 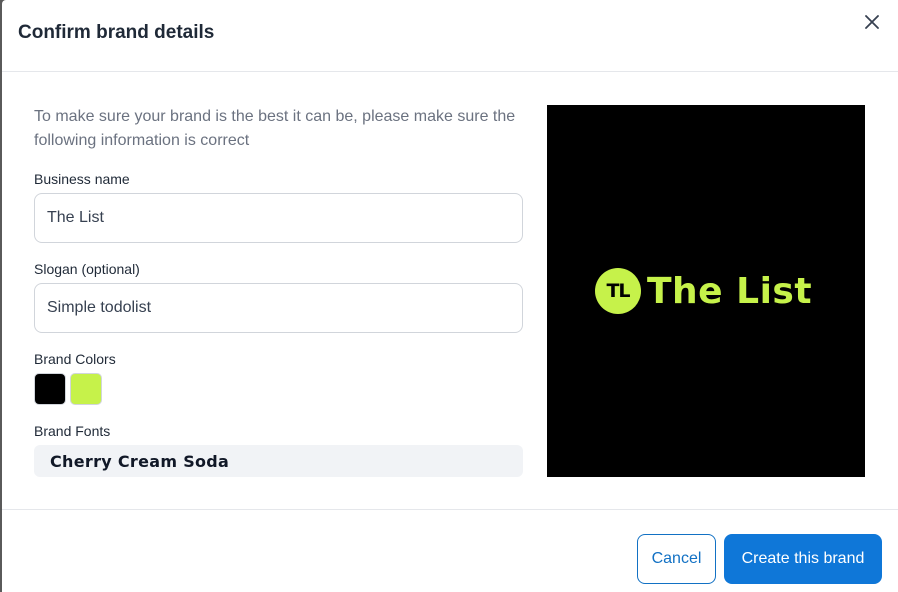 What do you see at coordinates (75, 359) in the screenshot?
I see `brand-colors-label: Brand Colors` at bounding box center [75, 359].